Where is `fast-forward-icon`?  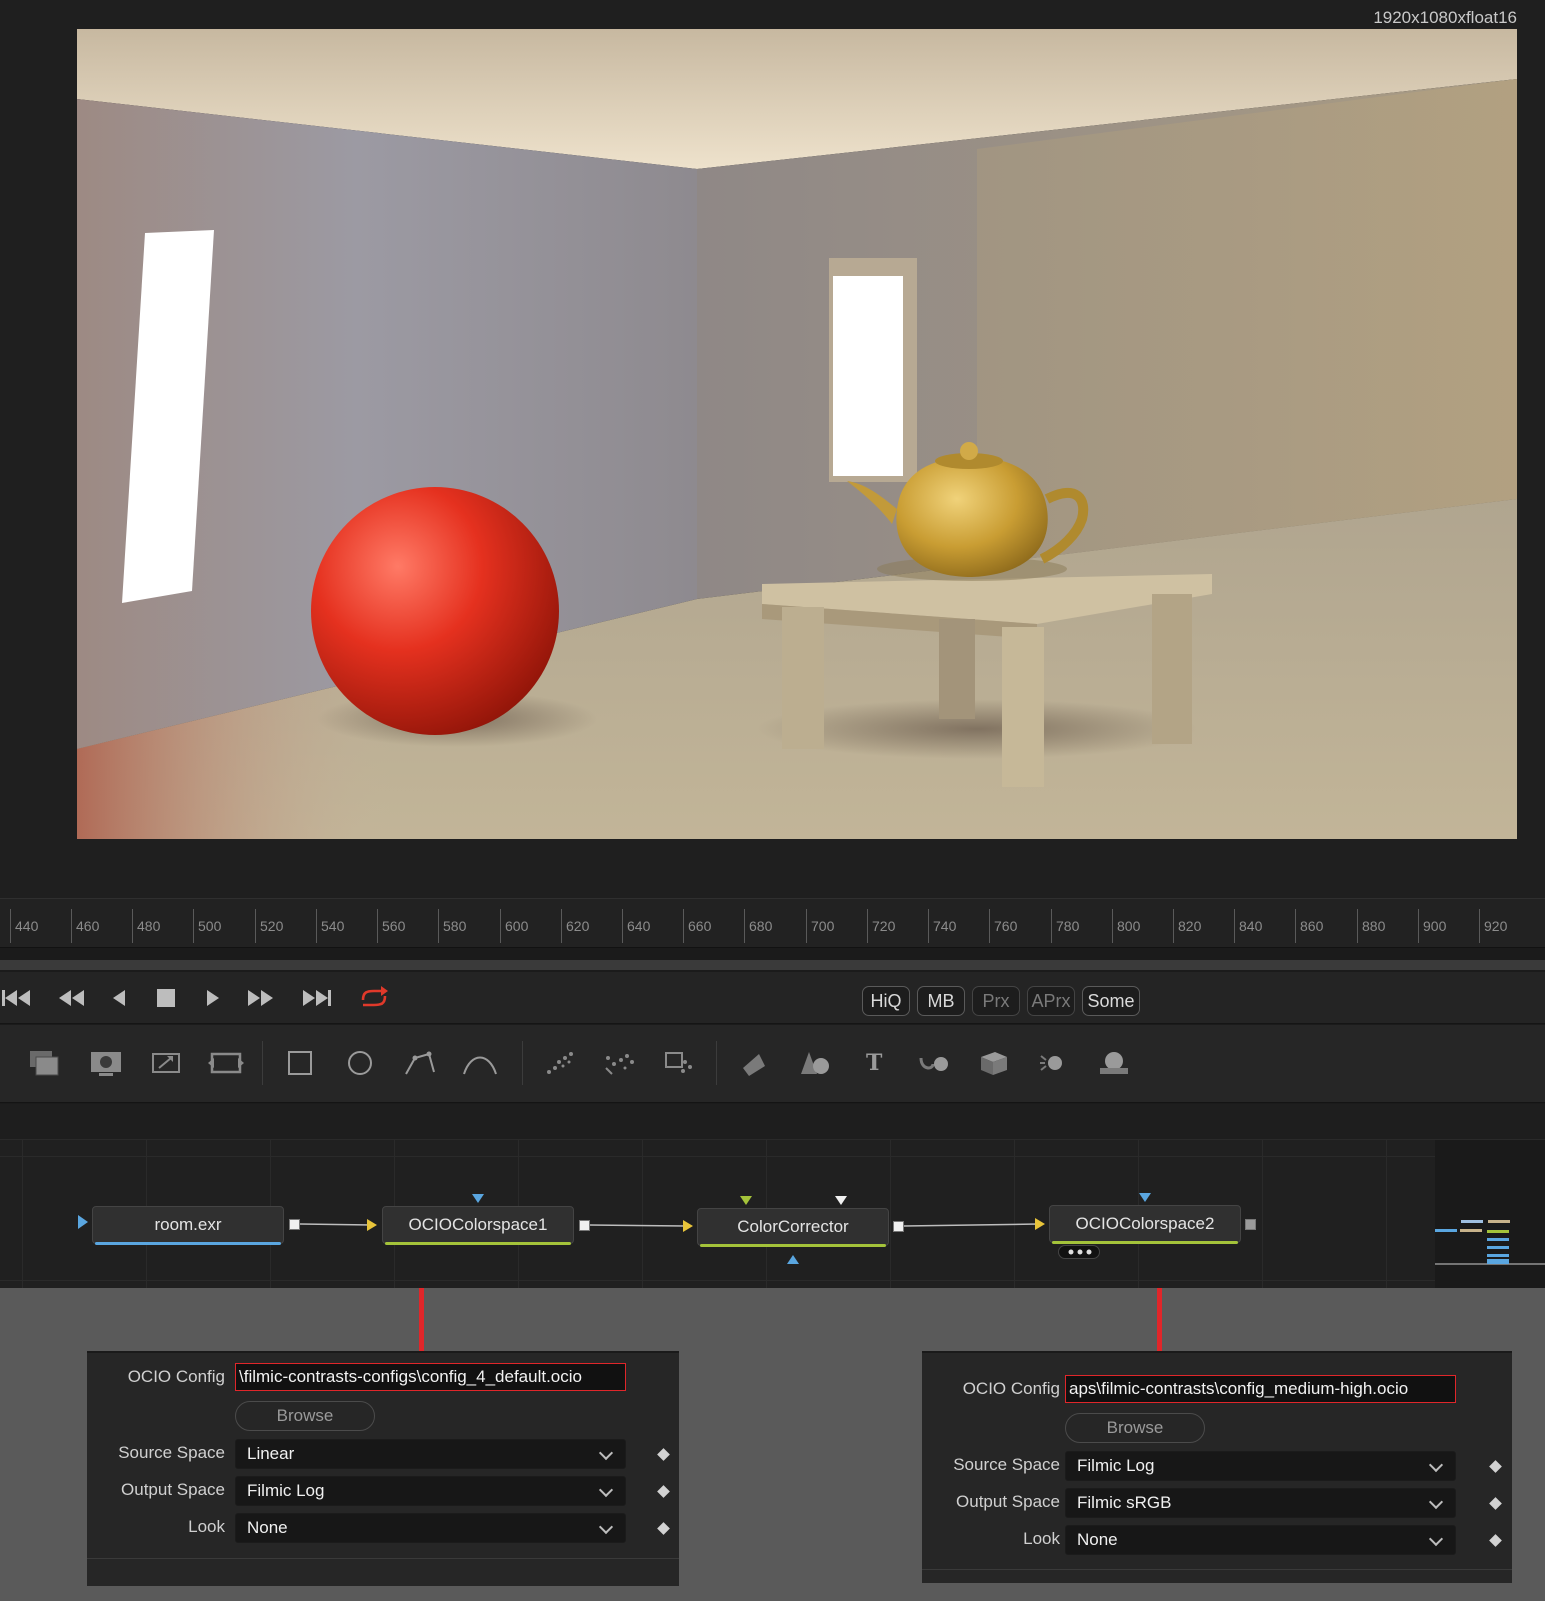 fast-forward-icon is located at coordinates (261, 998).